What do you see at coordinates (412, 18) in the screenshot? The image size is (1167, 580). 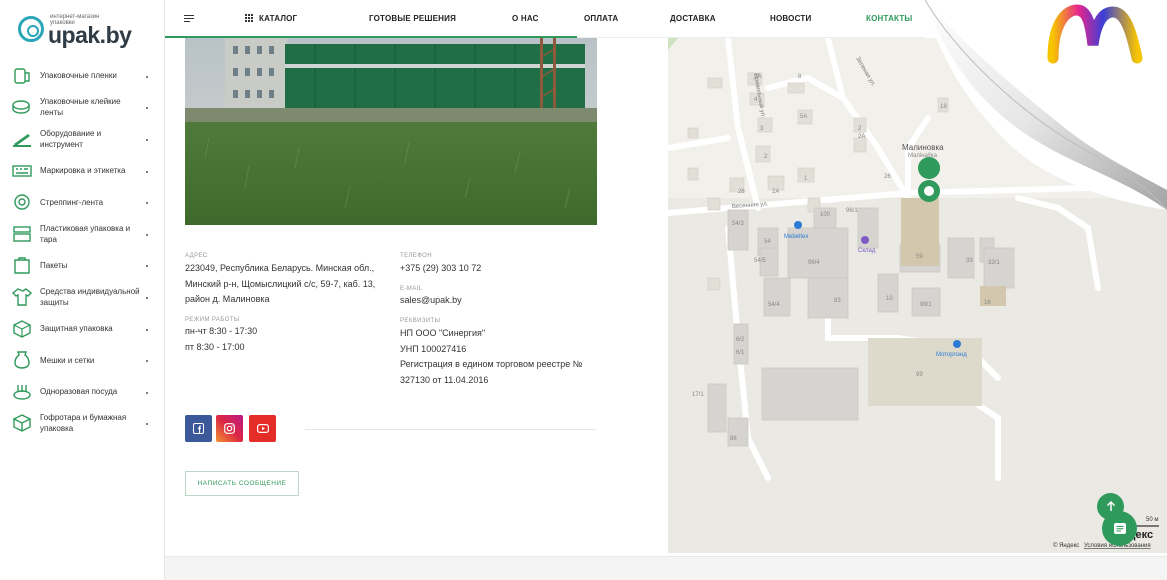 I see `nav-solutions: ГОТОВЫЕ РЕШЕНИЯ` at bounding box center [412, 18].